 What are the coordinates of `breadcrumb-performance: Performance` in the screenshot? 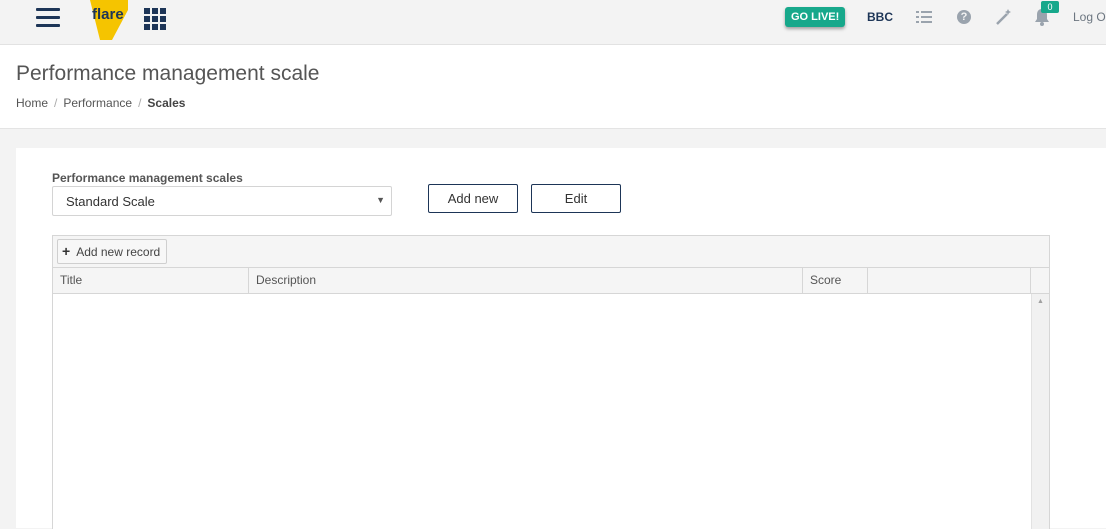 It's located at (97, 103).